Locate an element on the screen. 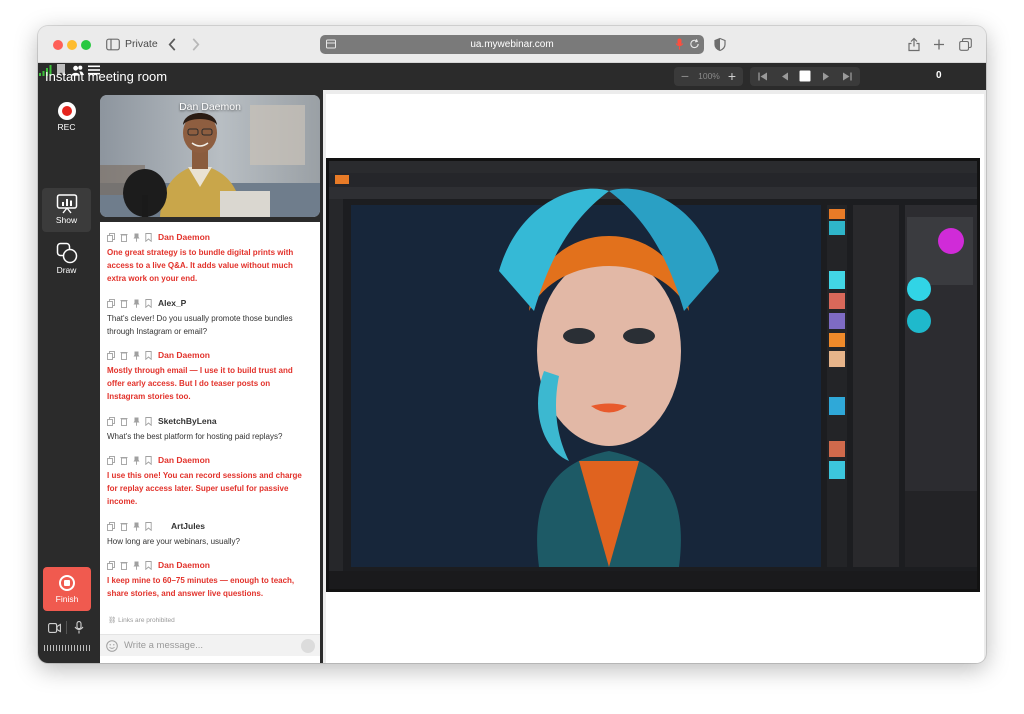  back-icon is located at coordinates (172, 44).